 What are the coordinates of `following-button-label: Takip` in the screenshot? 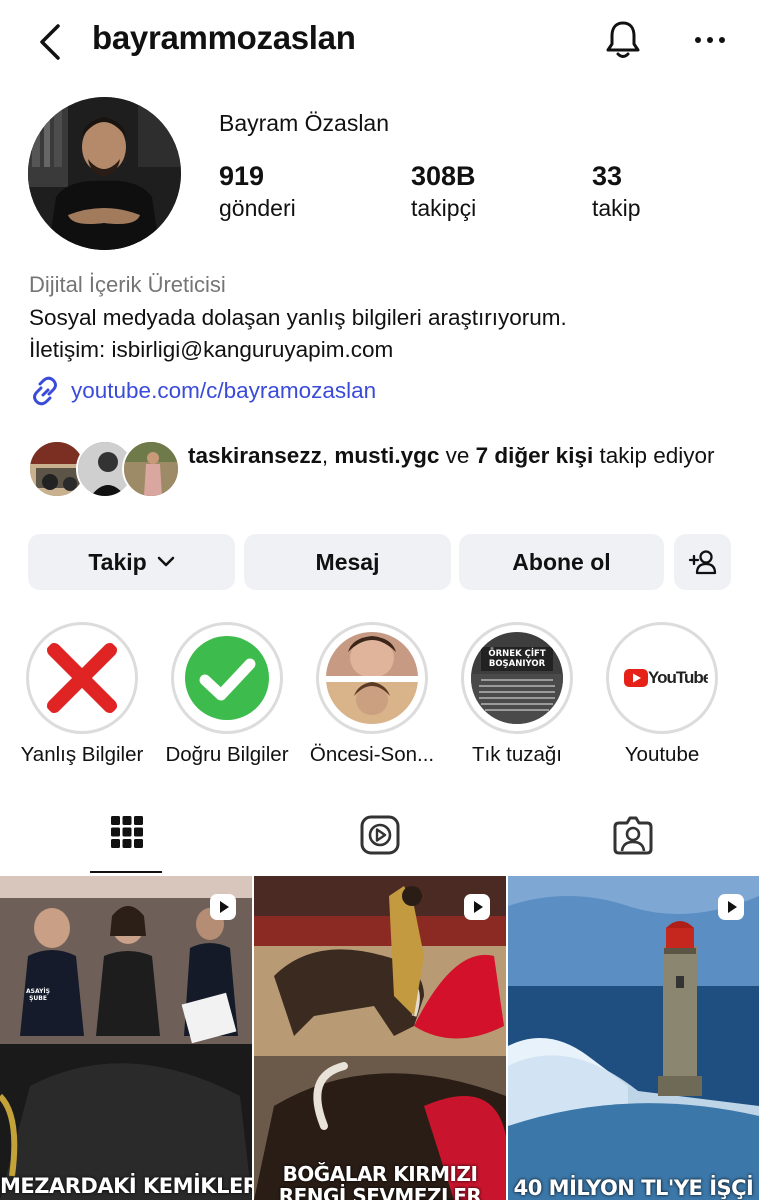 It's located at (117, 561).